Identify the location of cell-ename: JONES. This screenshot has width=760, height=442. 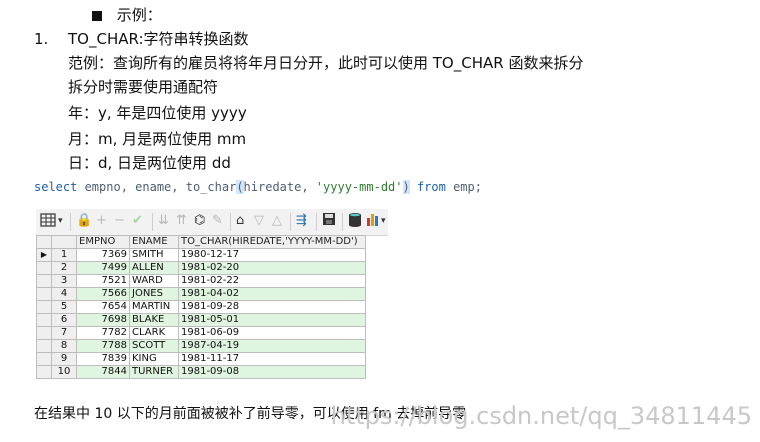
(154, 294).